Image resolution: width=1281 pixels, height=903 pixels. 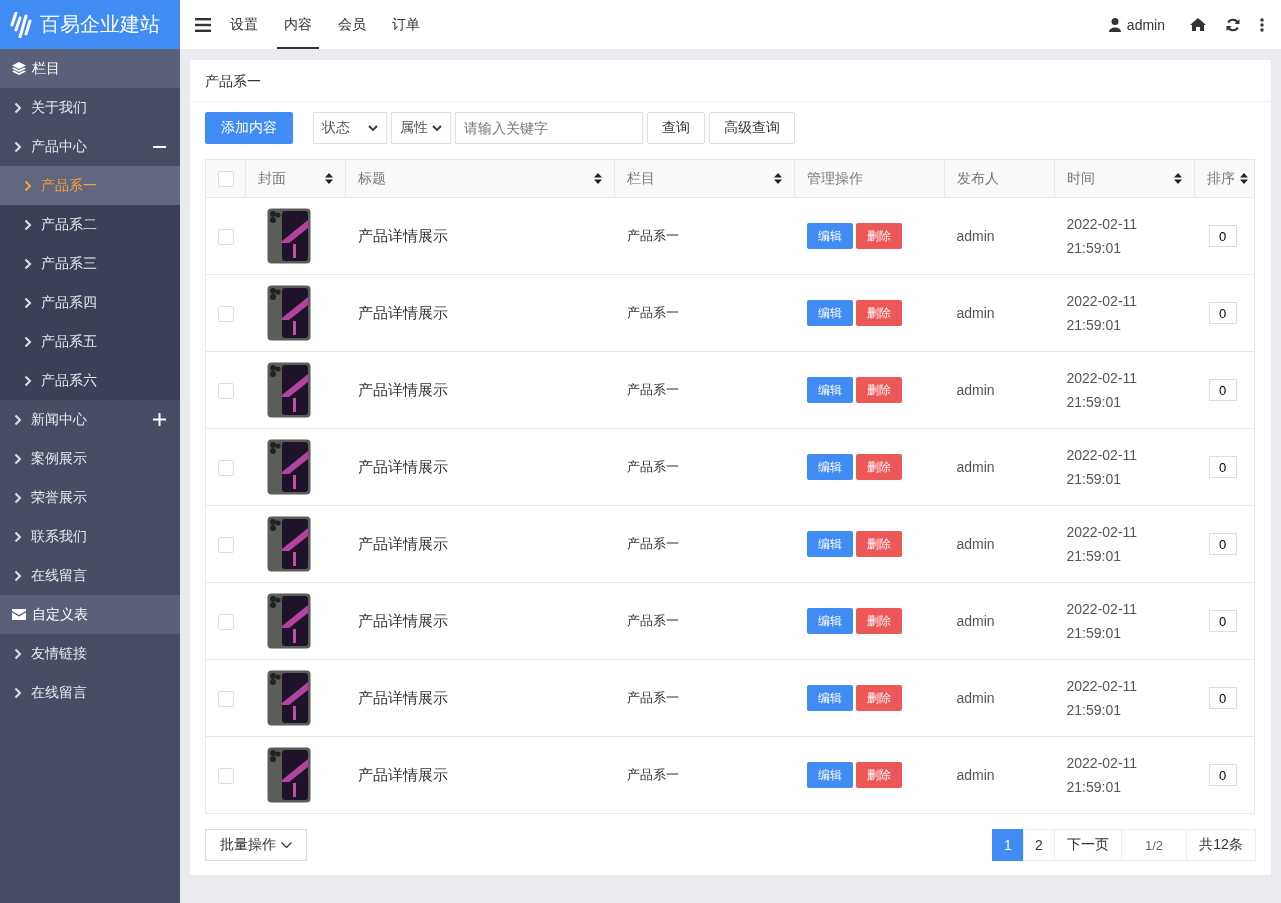 I want to click on status-select: 状态, so click(x=350, y=128).